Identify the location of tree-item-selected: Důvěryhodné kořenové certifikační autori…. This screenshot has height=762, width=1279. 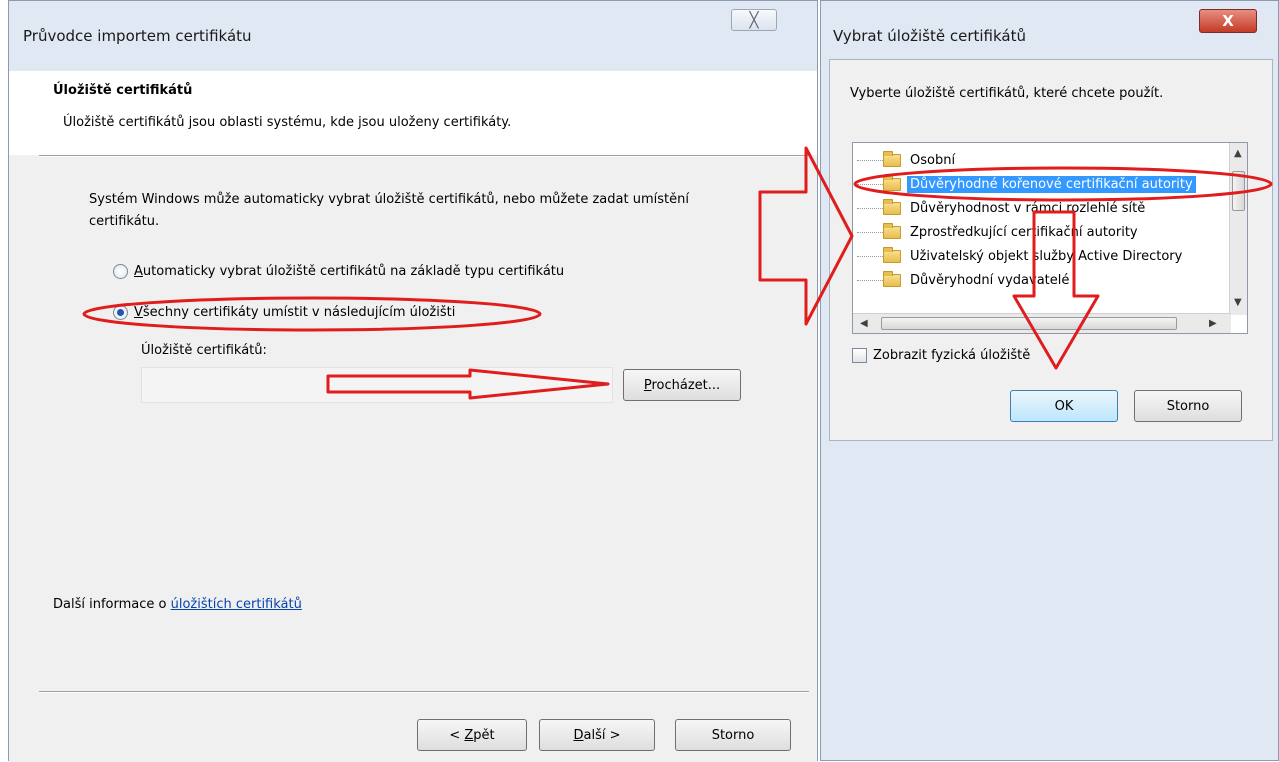
(1024, 184).